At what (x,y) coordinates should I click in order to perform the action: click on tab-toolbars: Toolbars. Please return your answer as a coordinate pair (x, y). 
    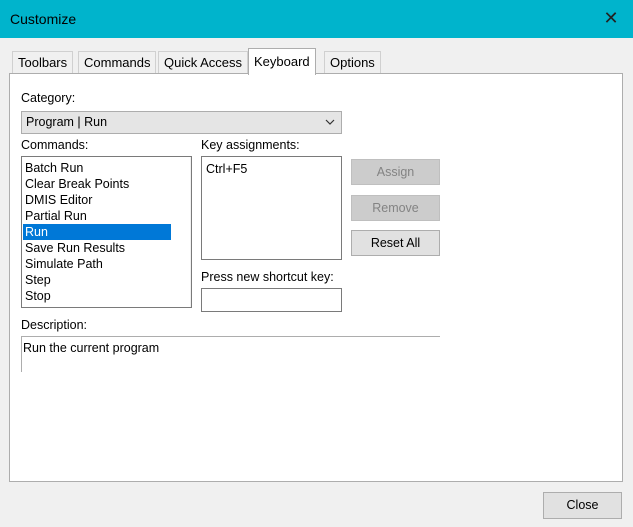
    Looking at the image, I should click on (43, 62).